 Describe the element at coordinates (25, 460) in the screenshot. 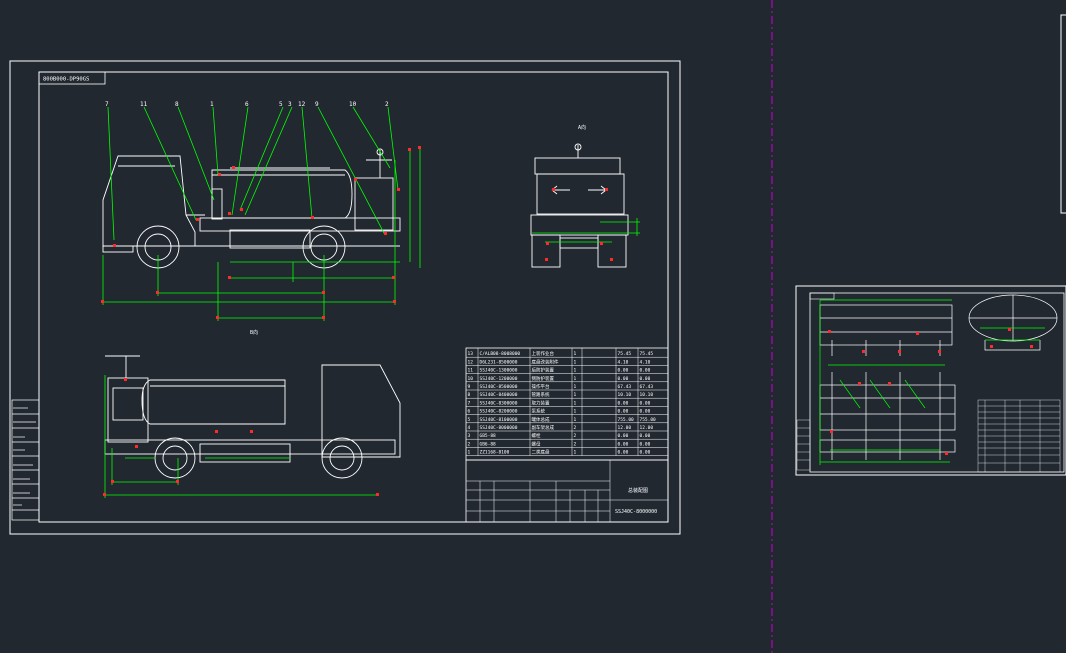

I see `left-signature-strip` at that location.